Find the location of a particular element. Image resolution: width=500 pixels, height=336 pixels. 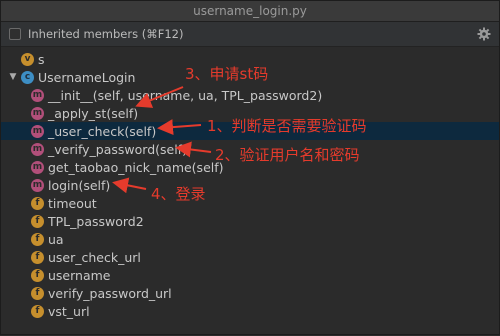

tree-item: m login(self) is located at coordinates (250, 185).